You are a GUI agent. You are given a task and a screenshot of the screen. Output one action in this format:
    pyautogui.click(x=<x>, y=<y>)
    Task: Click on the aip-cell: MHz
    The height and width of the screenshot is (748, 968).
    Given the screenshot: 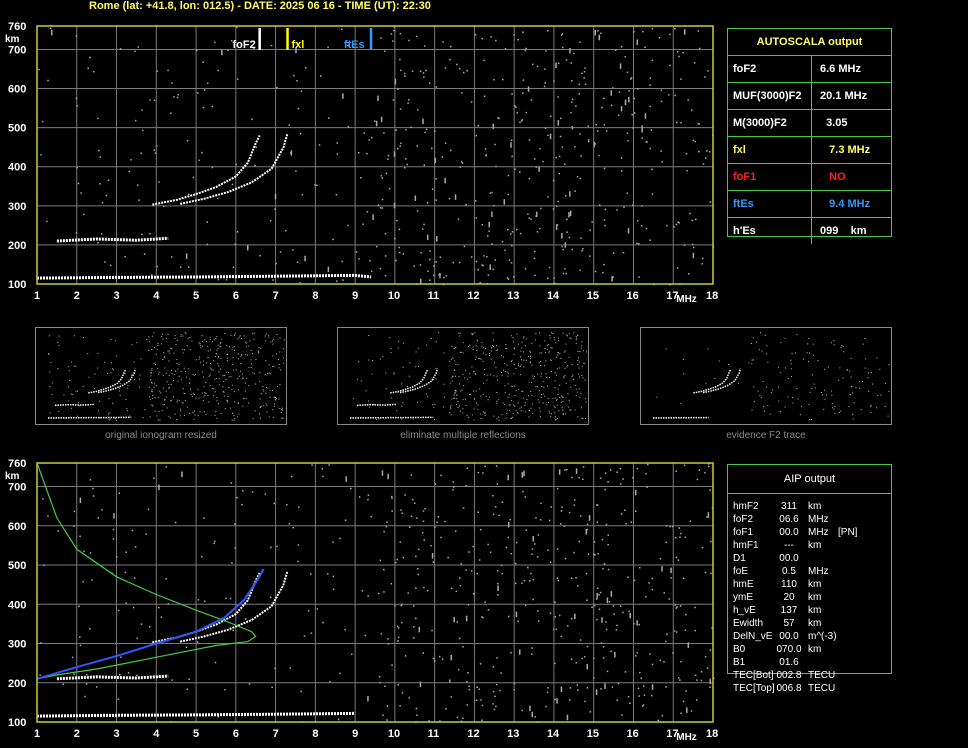 What is the action you would take?
    pyautogui.click(x=818, y=571)
    